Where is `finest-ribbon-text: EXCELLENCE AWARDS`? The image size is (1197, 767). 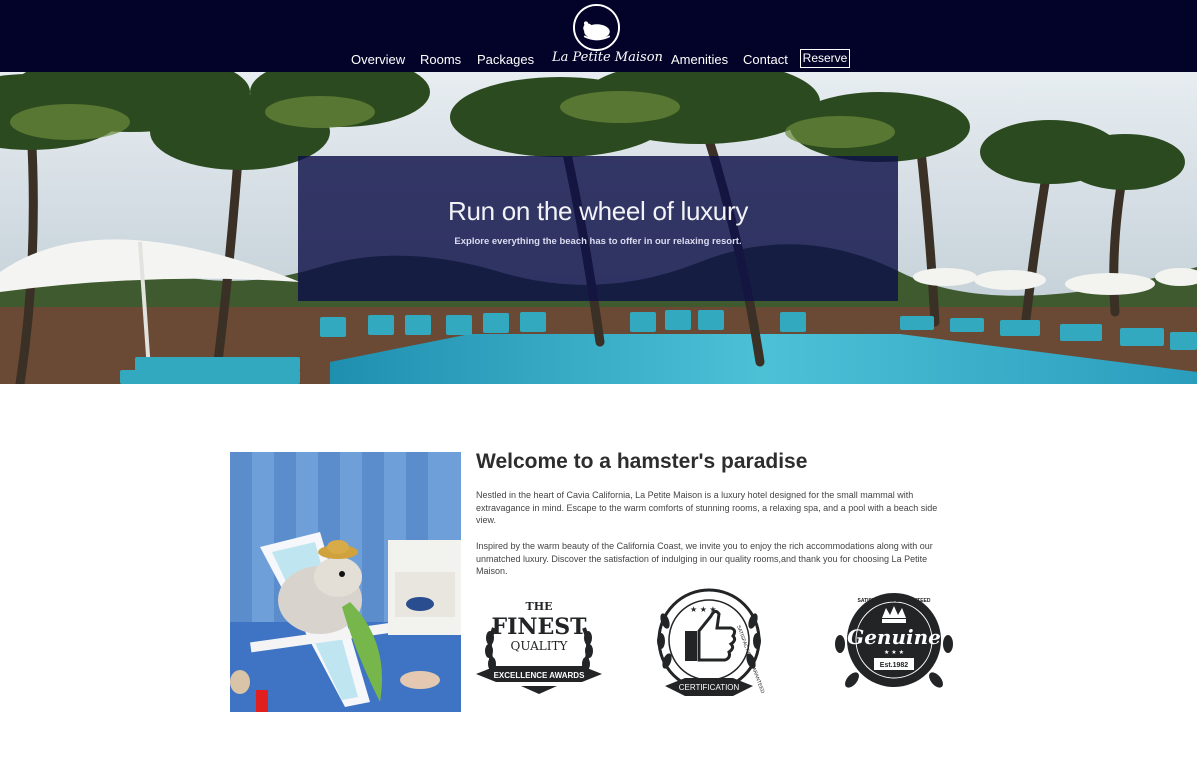 finest-ribbon-text: EXCELLENCE AWARDS is located at coordinates (539, 675).